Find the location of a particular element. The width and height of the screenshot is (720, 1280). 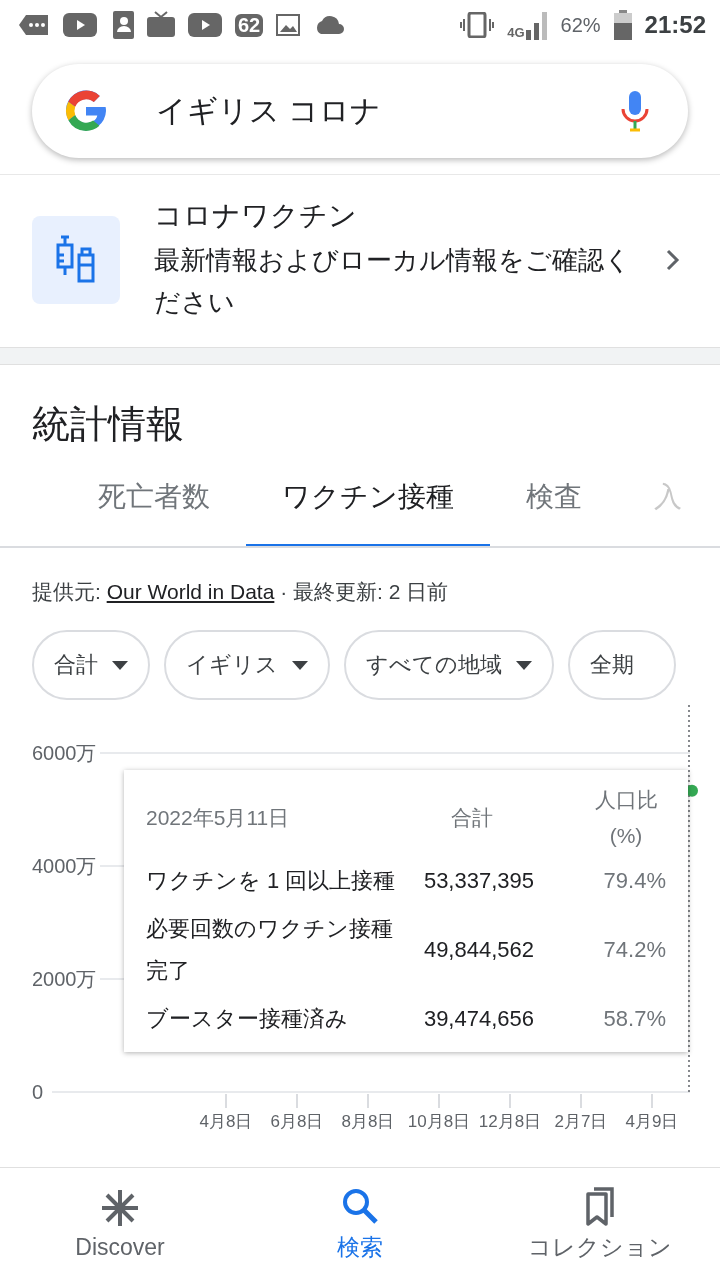

y-axis-label: 2000万 is located at coordinates (64, 979).